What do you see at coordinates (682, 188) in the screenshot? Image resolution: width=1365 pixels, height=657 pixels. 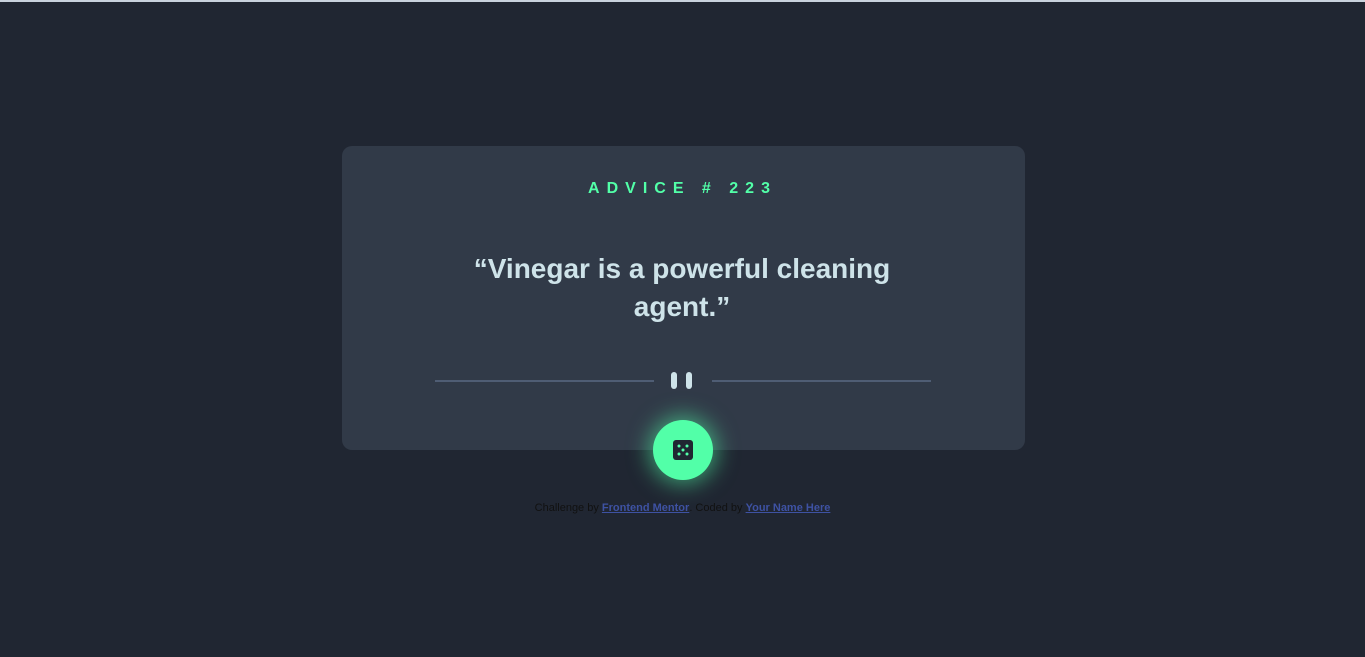 I see `advice-id-label: ADVICE # 223` at bounding box center [682, 188].